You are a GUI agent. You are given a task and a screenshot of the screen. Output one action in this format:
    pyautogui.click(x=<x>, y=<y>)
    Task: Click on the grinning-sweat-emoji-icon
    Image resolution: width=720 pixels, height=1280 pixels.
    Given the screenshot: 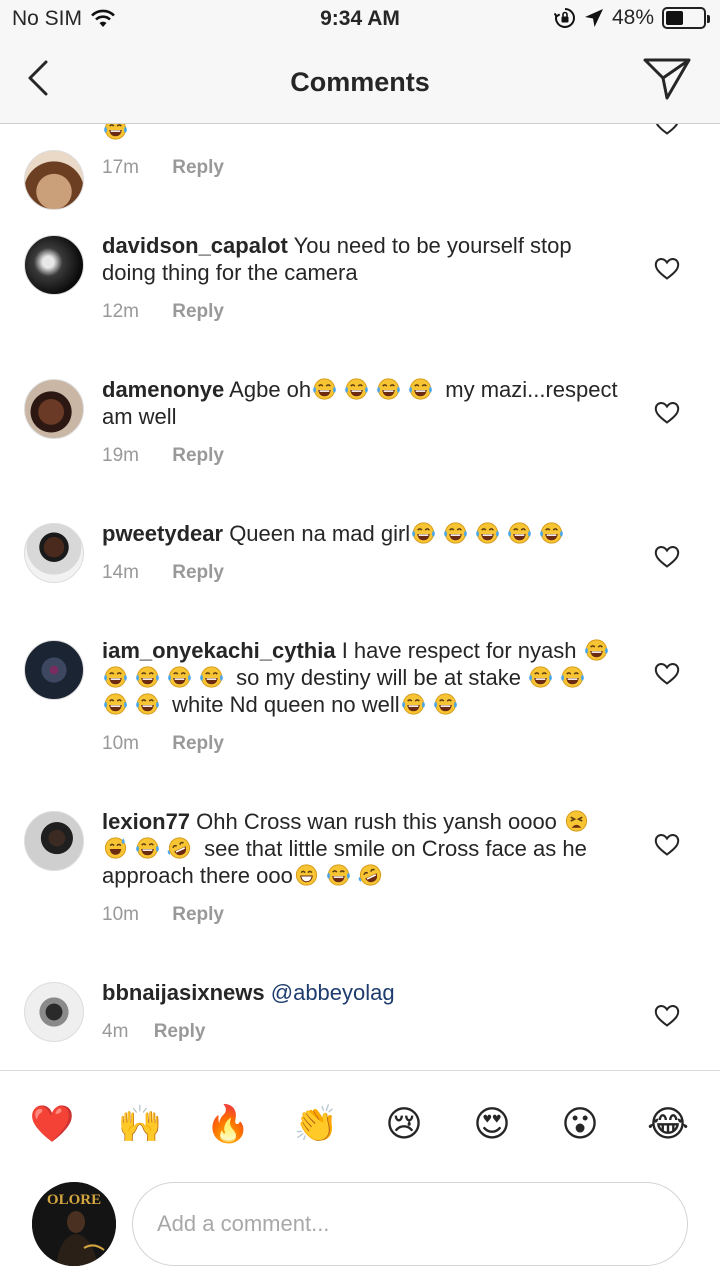 What is the action you would take?
    pyautogui.click(x=115, y=848)
    